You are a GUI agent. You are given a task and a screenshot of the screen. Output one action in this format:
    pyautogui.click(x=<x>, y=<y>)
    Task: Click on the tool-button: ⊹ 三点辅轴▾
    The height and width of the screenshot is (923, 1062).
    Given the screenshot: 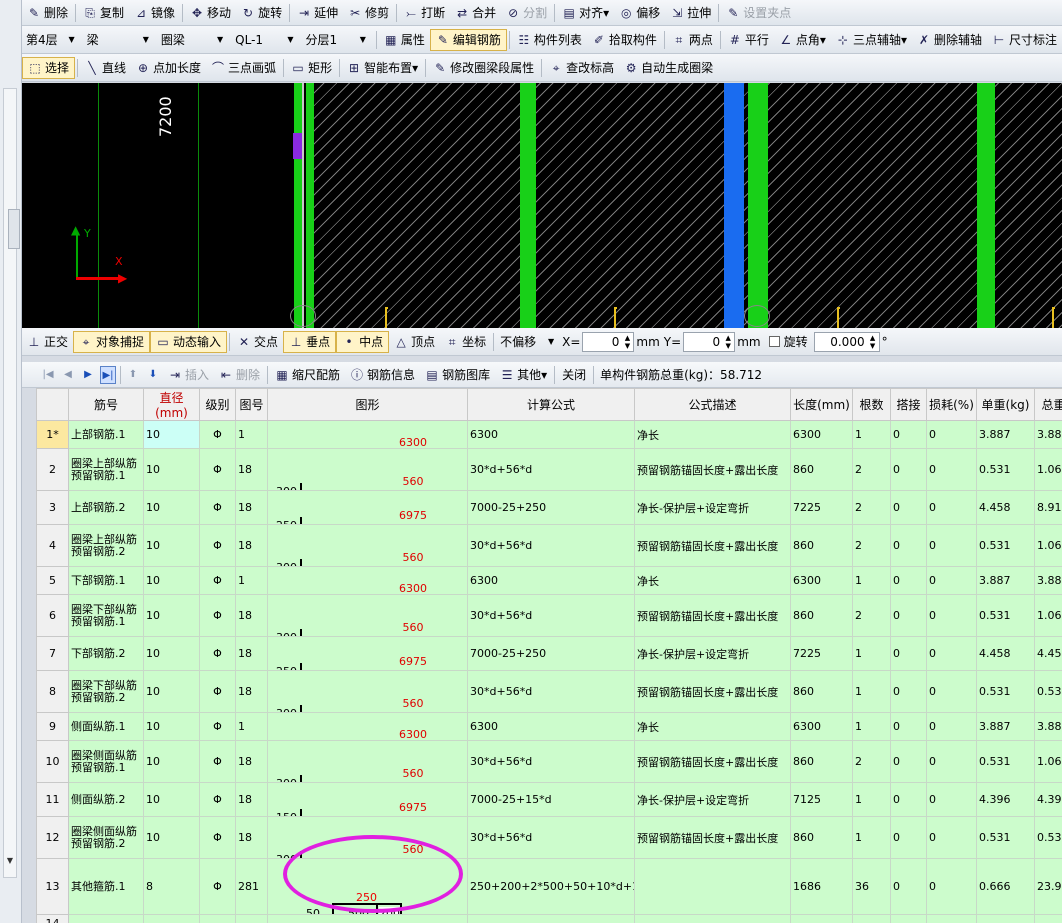 What is the action you would take?
    pyautogui.click(x=871, y=40)
    